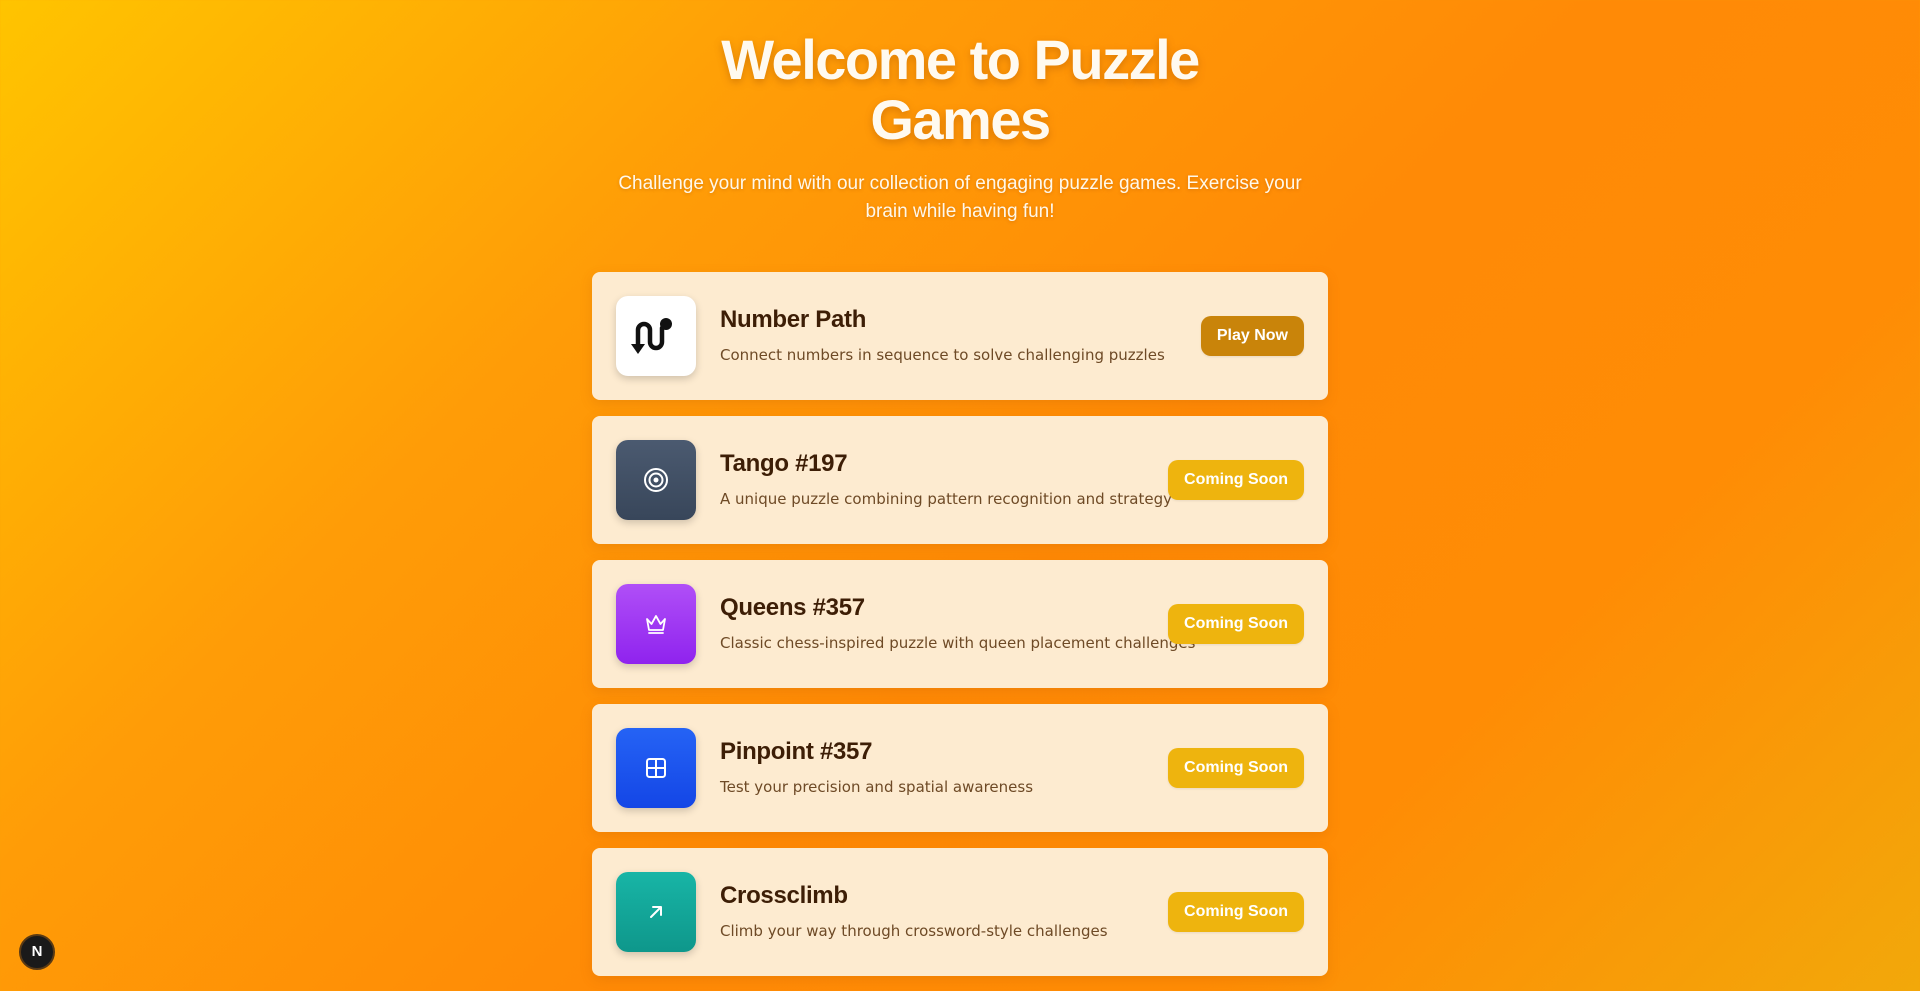 The width and height of the screenshot is (1920, 991). Describe the element at coordinates (796, 751) in the screenshot. I see `game-title: Pinpoint #357` at that location.